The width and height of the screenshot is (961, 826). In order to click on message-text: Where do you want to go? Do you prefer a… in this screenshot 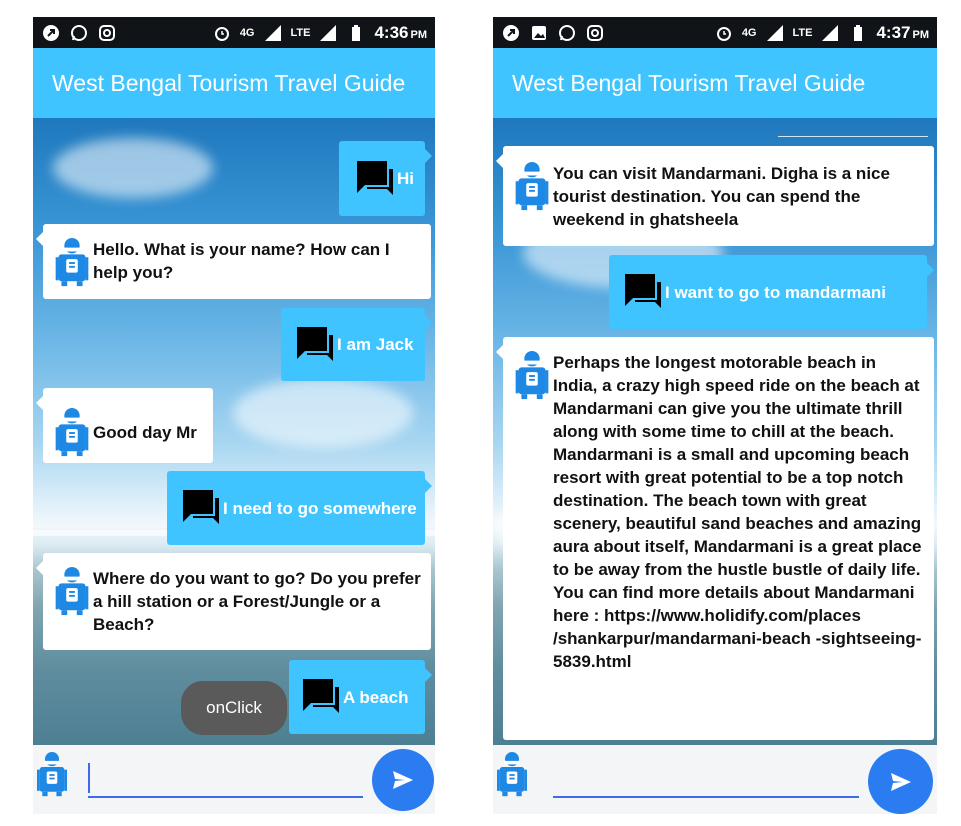, I will do `click(257, 601)`.